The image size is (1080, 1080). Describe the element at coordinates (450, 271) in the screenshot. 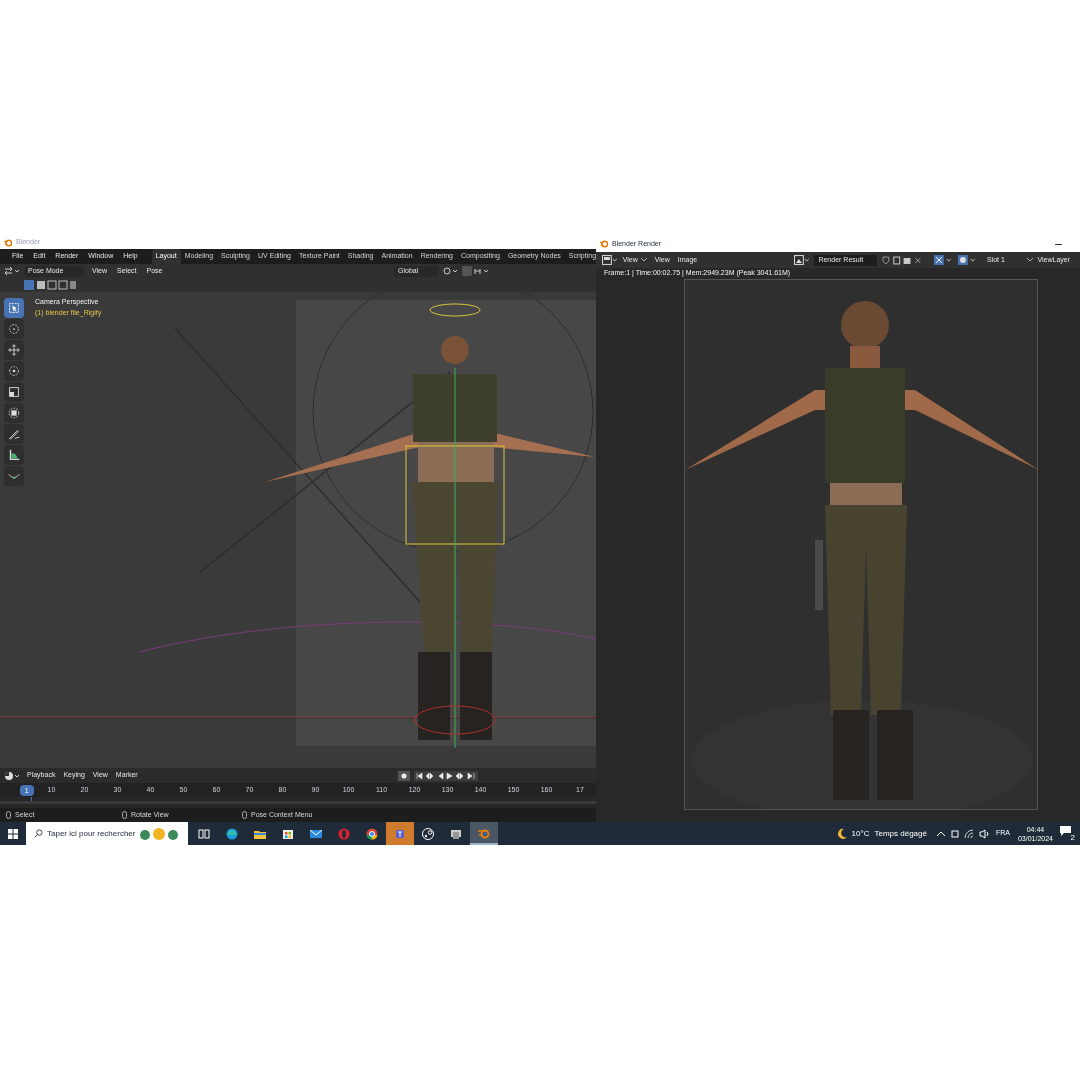

I see `link-icon` at that location.